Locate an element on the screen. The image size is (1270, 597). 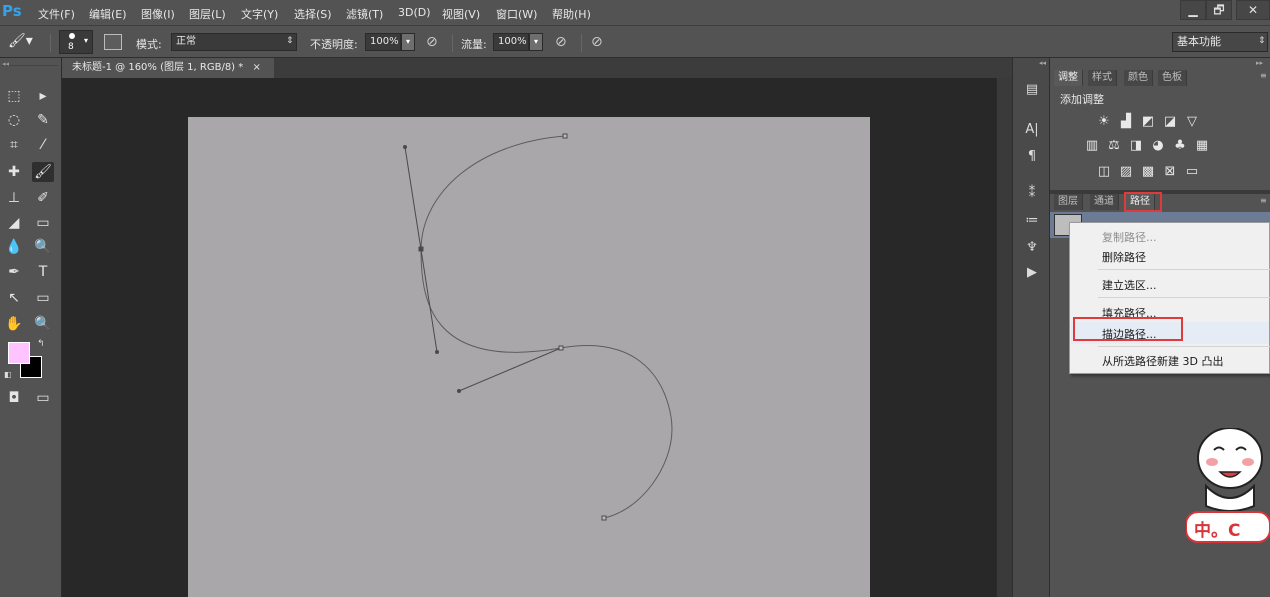
vibrance-icon: ▽ is located at coordinates (1192, 122).